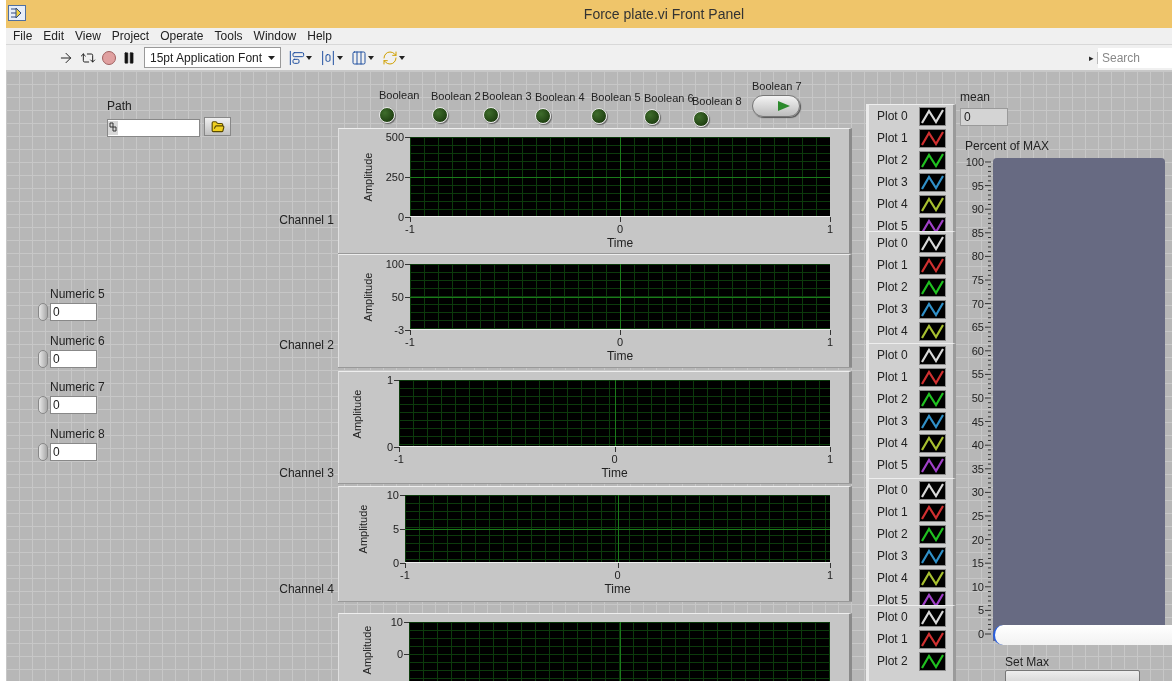  I want to click on numeric-label: Numeric 8, so click(77, 433).